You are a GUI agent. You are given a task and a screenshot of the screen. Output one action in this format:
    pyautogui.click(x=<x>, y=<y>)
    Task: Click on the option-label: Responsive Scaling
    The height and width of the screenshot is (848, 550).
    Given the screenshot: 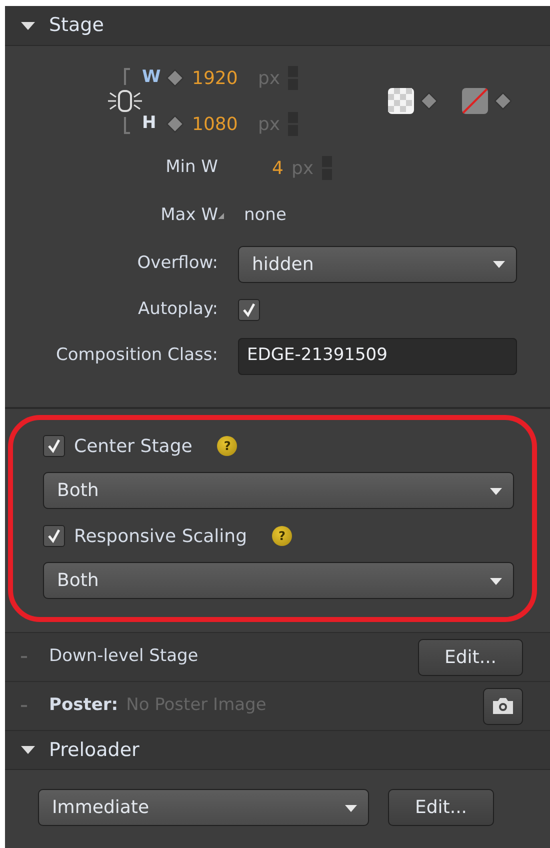 What is the action you would take?
    pyautogui.click(x=161, y=536)
    